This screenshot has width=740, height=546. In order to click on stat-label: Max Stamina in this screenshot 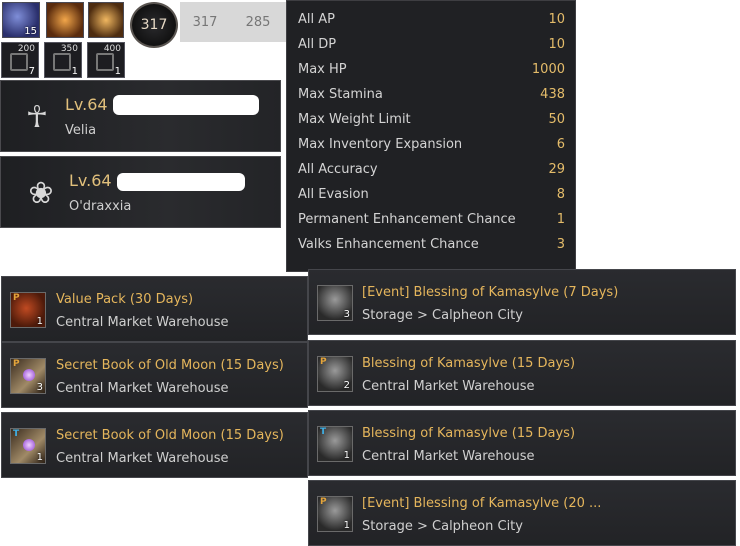, I will do `click(340, 94)`.